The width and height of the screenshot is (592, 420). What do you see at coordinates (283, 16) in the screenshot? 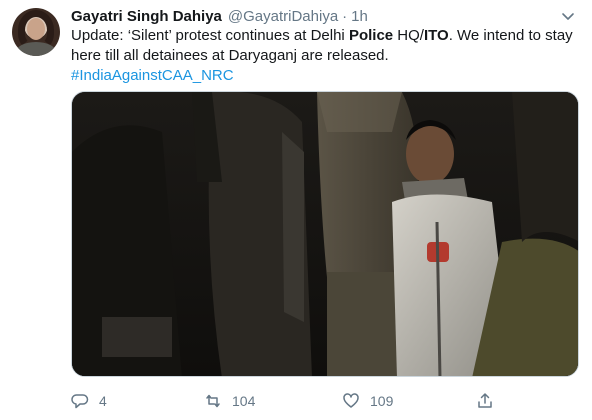
I see `author-handle: @GayatriDahiya` at bounding box center [283, 16].